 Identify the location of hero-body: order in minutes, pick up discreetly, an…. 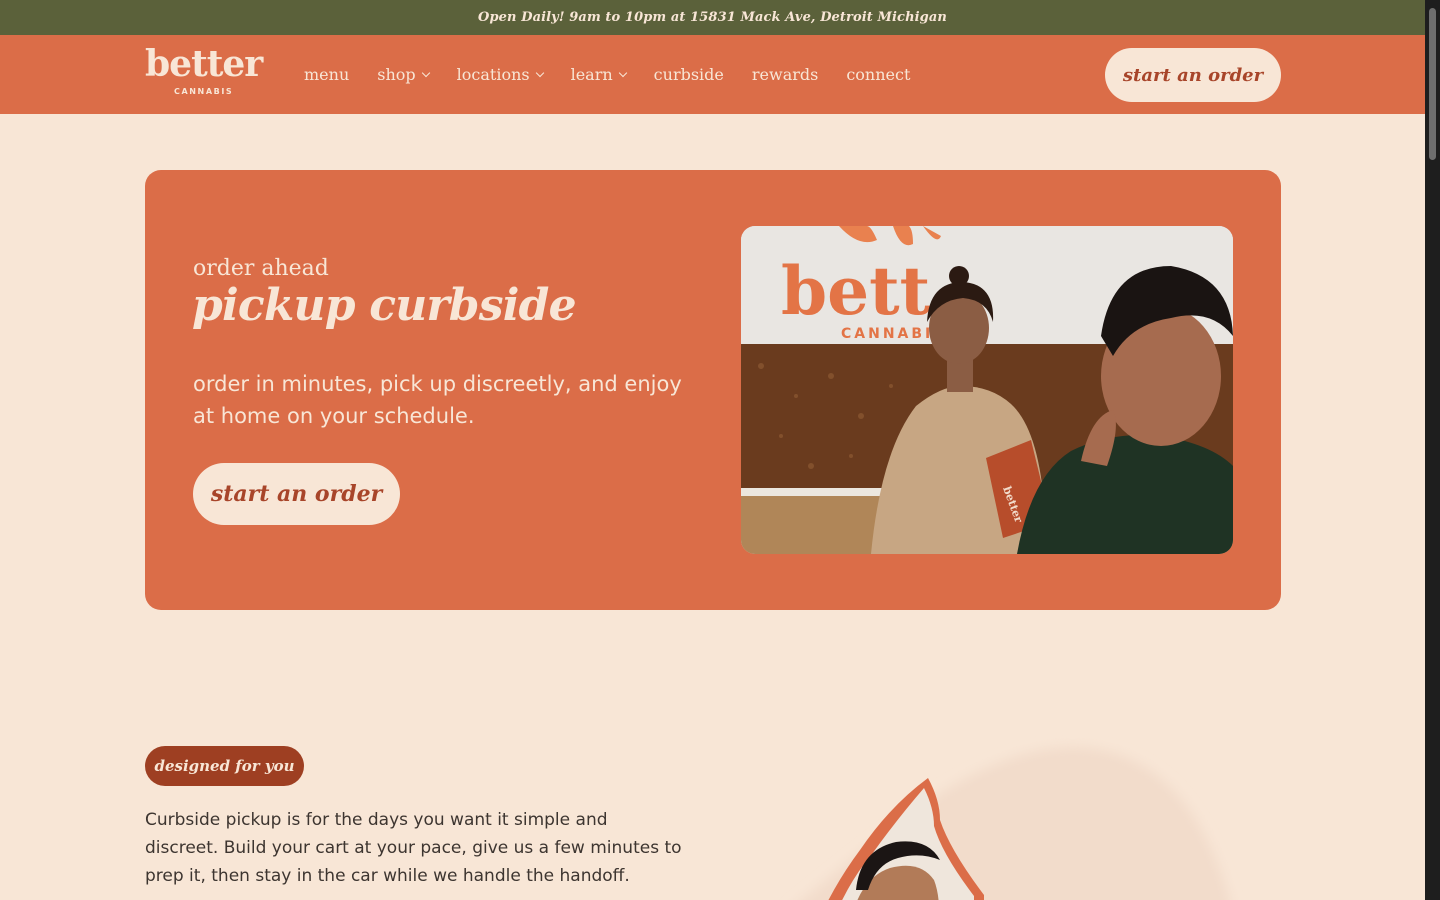
(437, 400).